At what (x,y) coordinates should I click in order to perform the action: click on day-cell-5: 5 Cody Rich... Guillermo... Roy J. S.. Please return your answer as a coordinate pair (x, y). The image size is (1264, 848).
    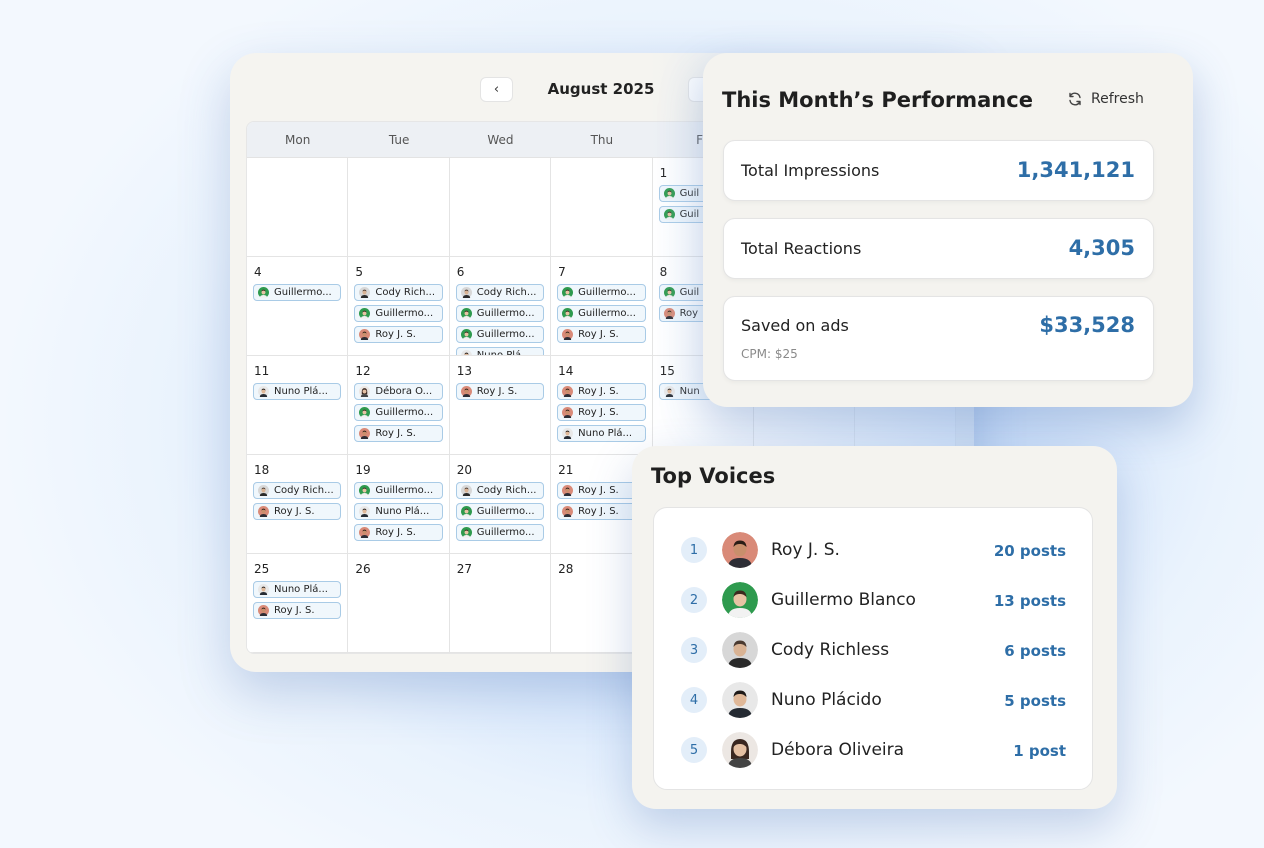
    Looking at the image, I should click on (399, 306).